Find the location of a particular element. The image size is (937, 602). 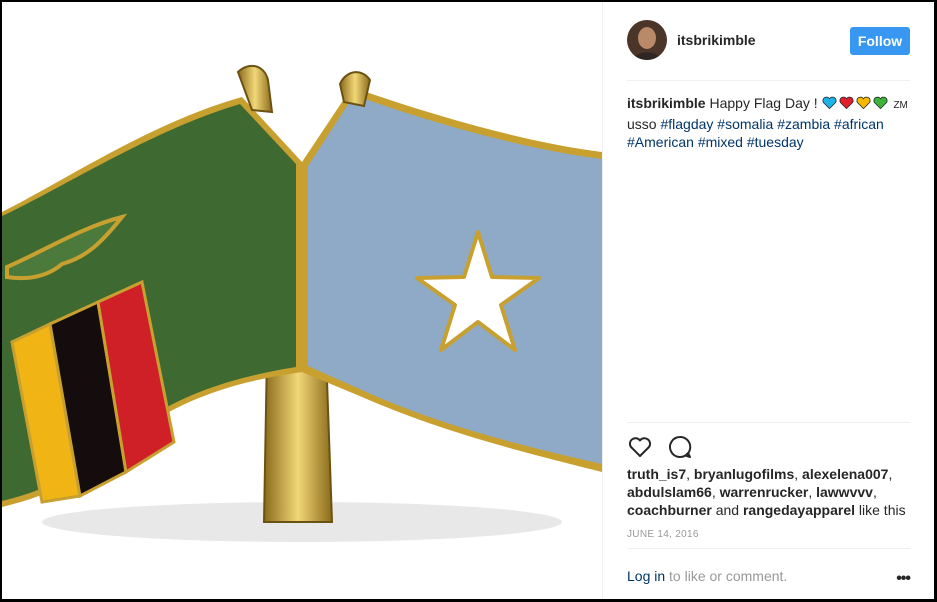

hashtag-african: #african is located at coordinates (859, 124).